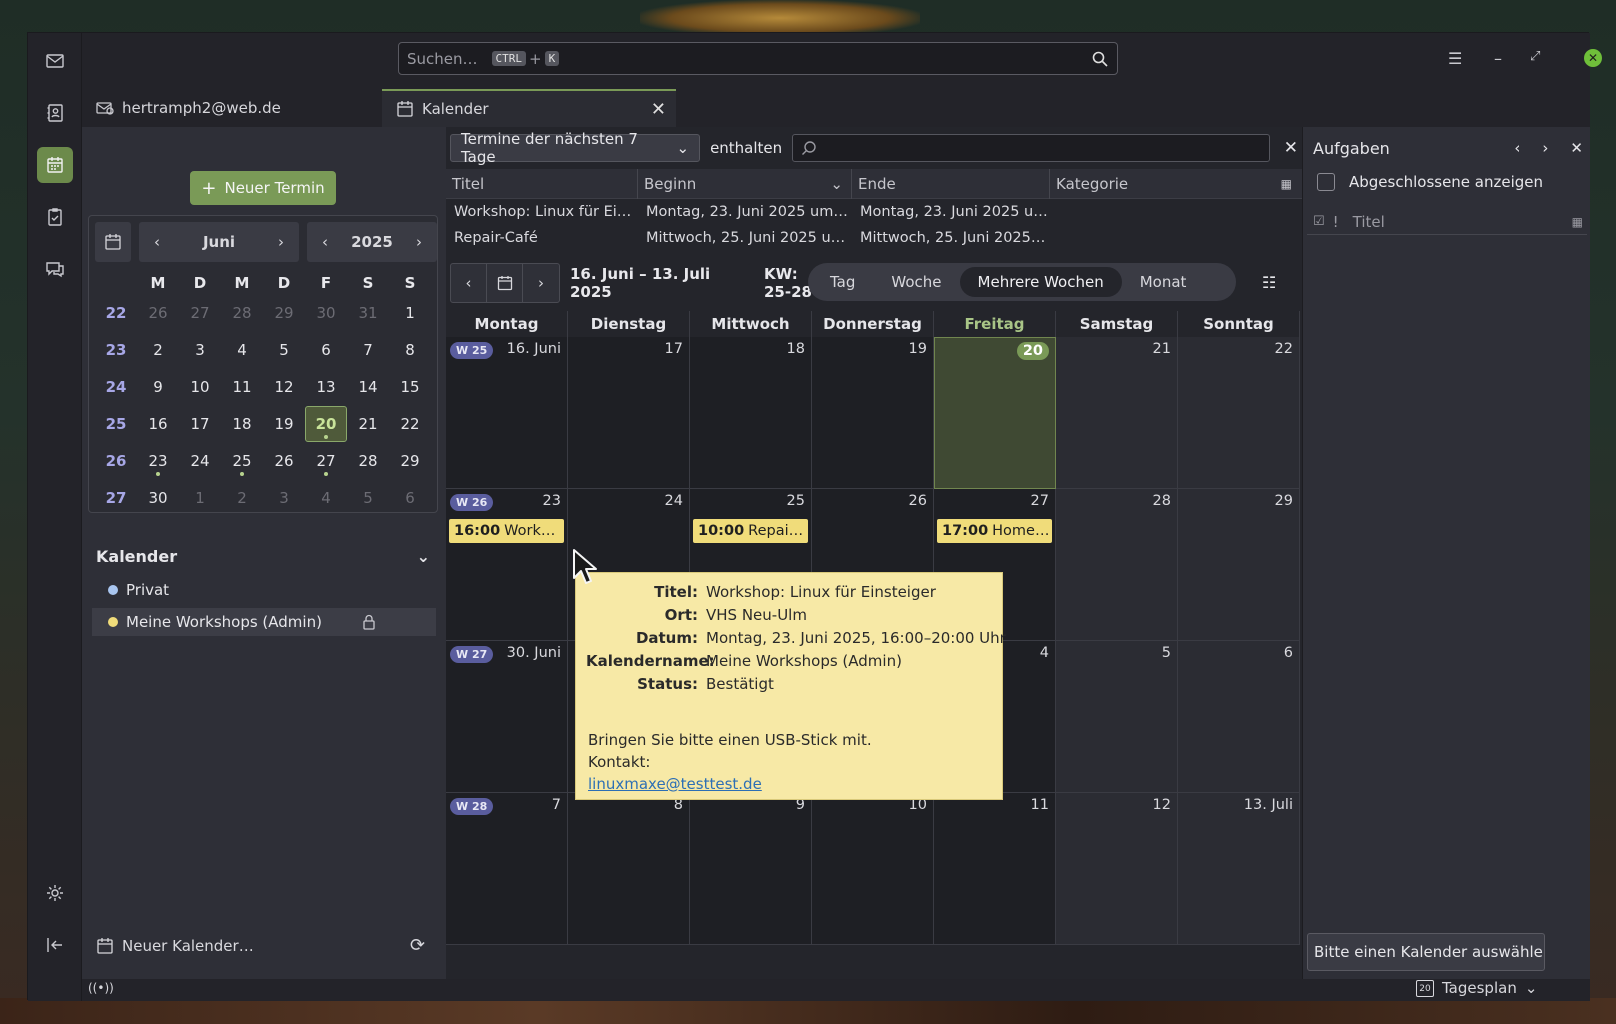 Image resolution: width=1616 pixels, height=1024 pixels. What do you see at coordinates (326, 423) in the screenshot?
I see `mini-calendar-day: 20` at bounding box center [326, 423].